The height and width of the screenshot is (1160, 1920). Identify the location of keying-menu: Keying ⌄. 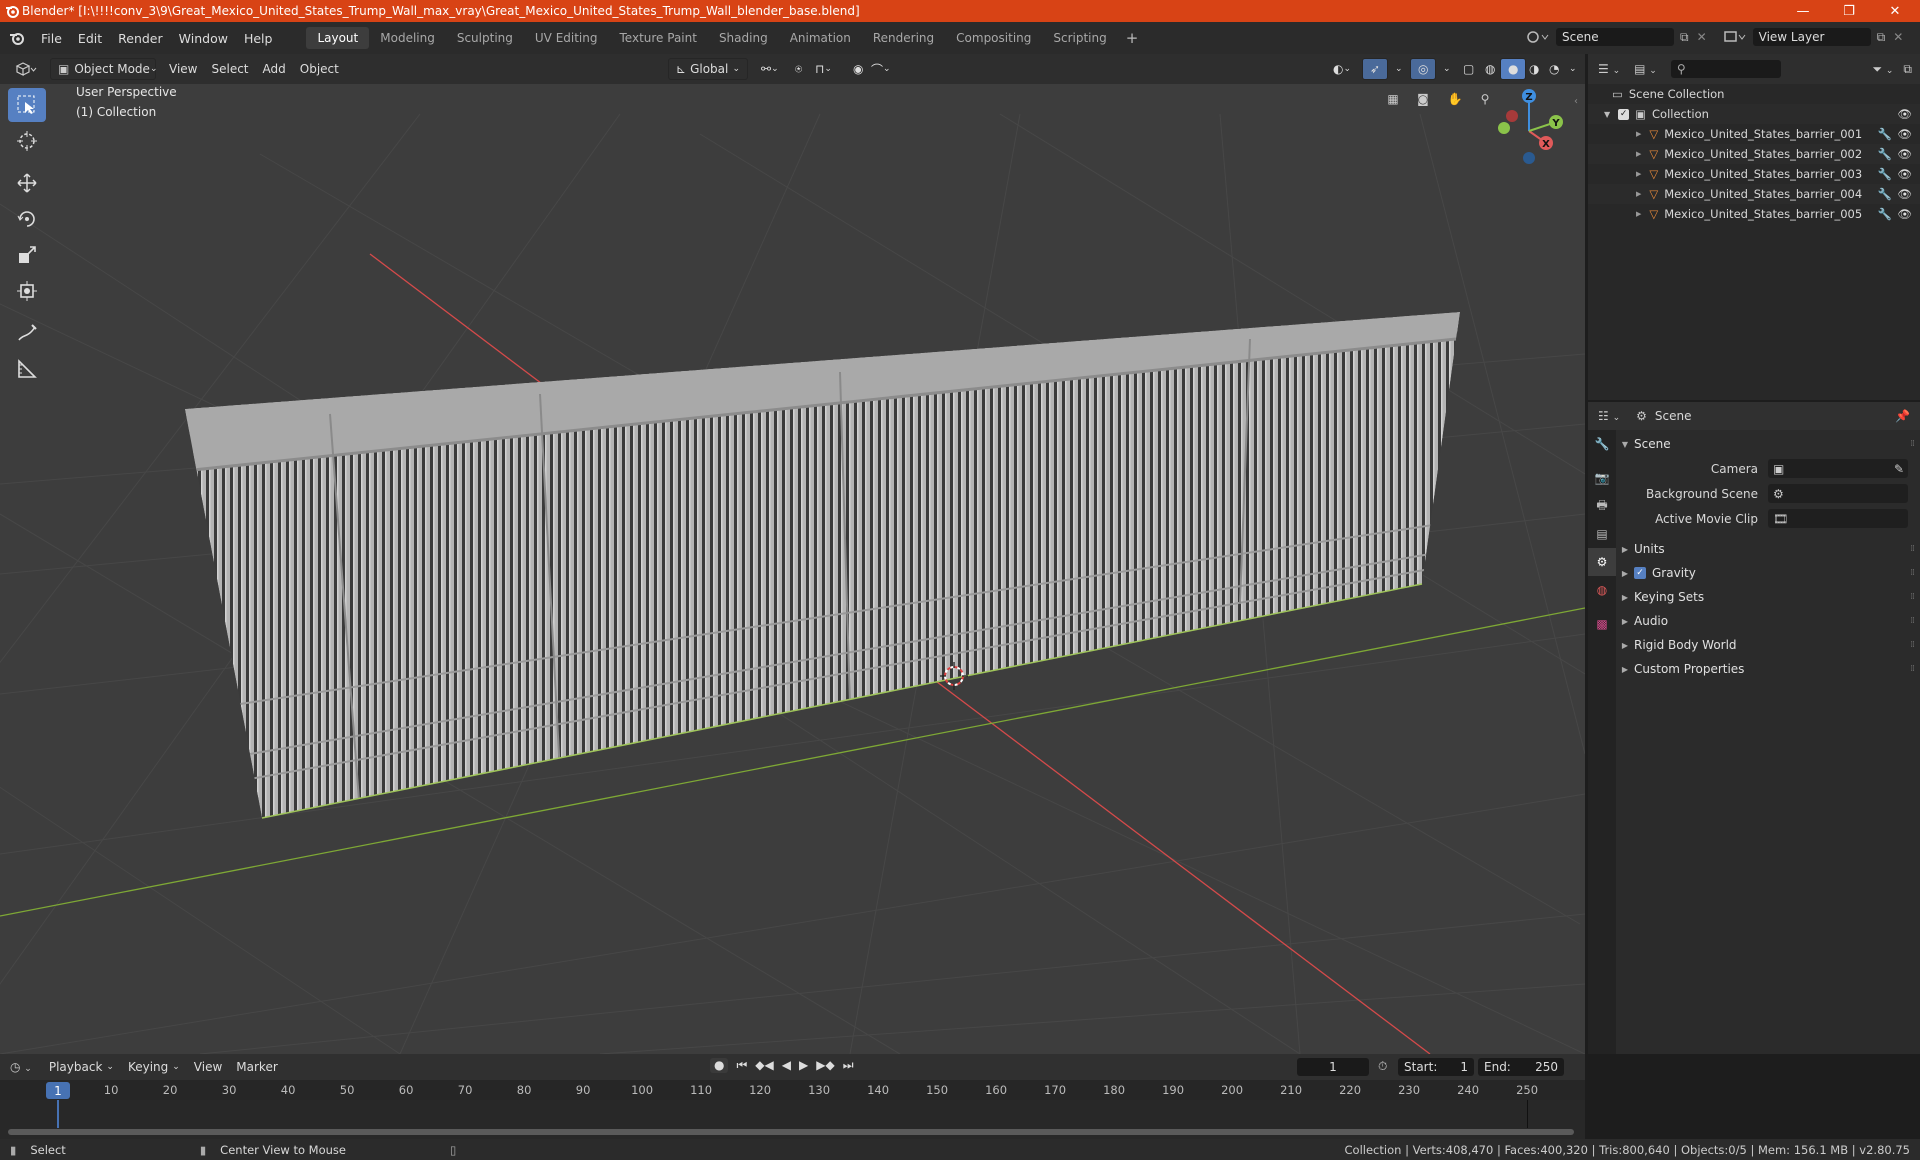
(154, 1067).